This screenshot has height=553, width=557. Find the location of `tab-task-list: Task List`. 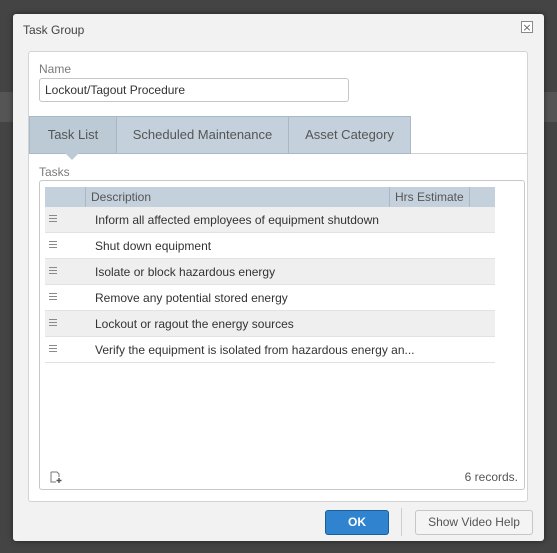

tab-task-list: Task List is located at coordinates (73, 135).